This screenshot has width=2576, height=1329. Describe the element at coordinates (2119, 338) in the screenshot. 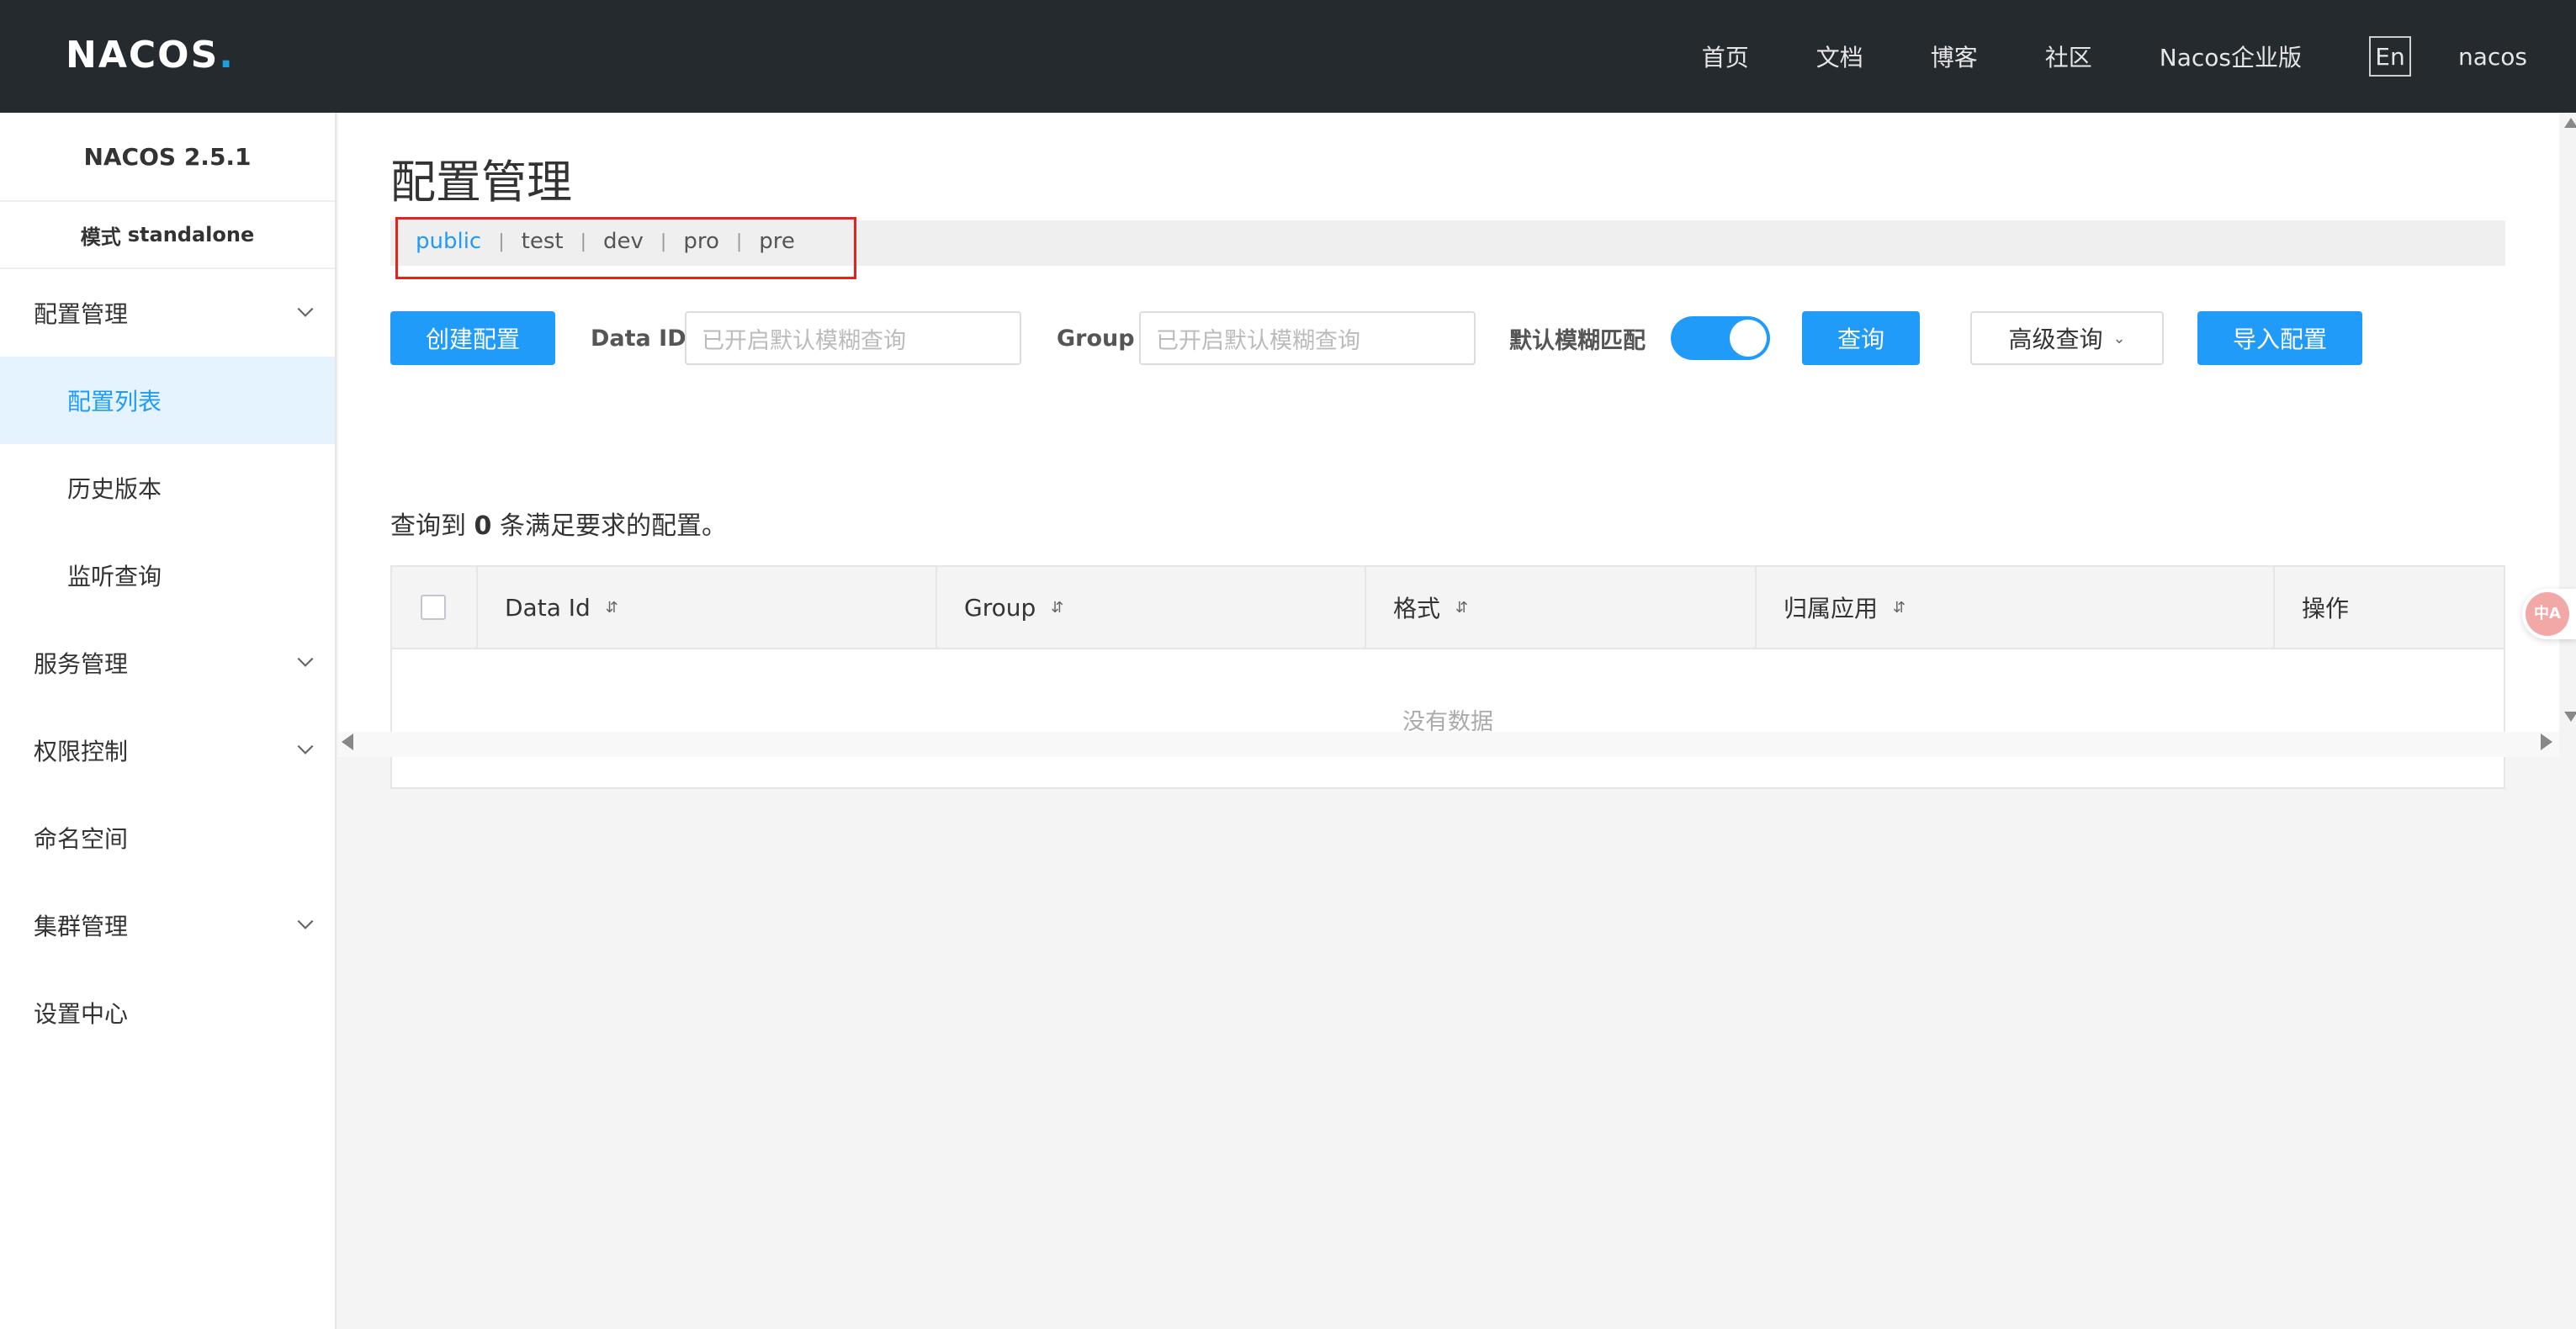

I see `chevron-down-icon: ⌄` at that location.